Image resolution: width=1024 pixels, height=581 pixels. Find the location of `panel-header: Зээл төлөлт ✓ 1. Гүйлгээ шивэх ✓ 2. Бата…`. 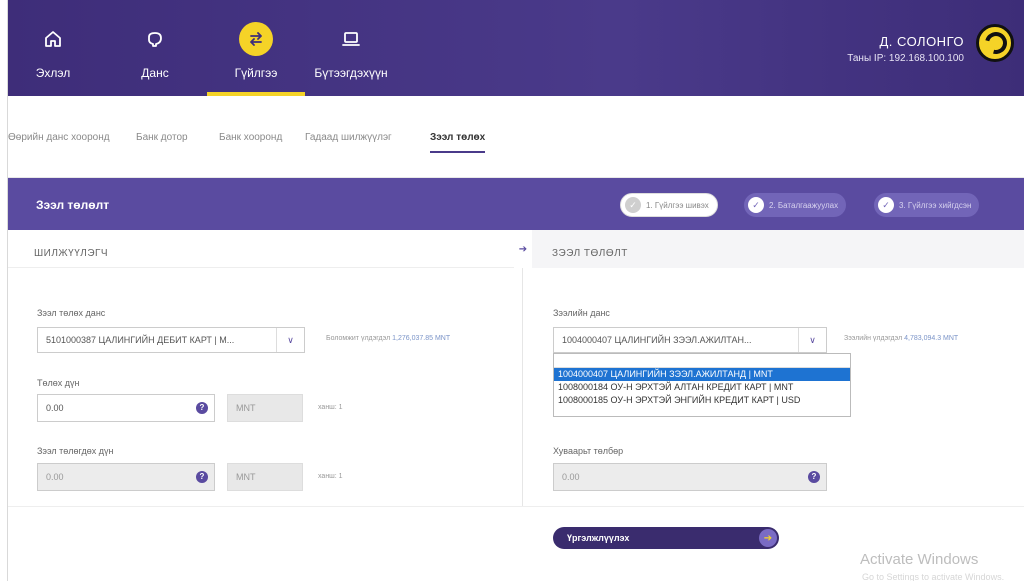

panel-header: Зээл төлөлт ✓ 1. Гүйлгээ шивэх ✓ 2. Бата… is located at coordinates (516, 204).